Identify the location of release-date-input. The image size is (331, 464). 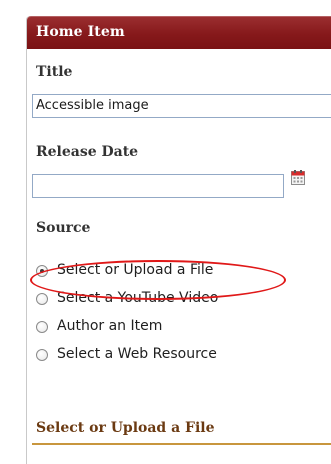
(158, 186).